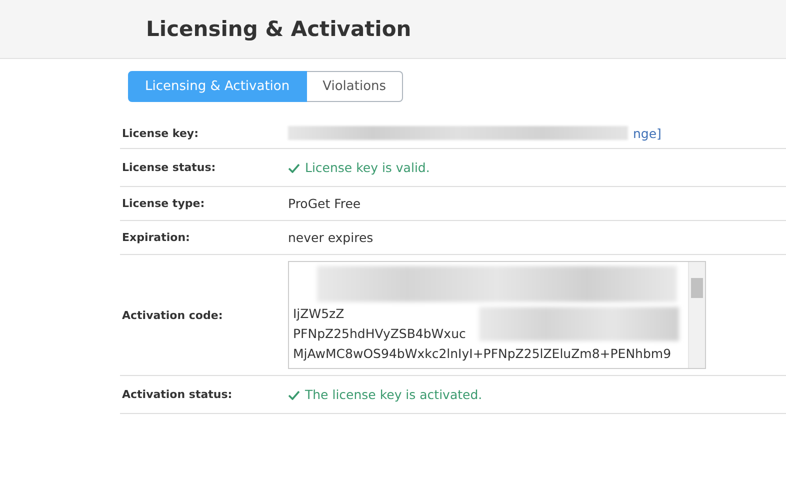  What do you see at coordinates (172, 315) in the screenshot?
I see `field-label: Activation code:` at bounding box center [172, 315].